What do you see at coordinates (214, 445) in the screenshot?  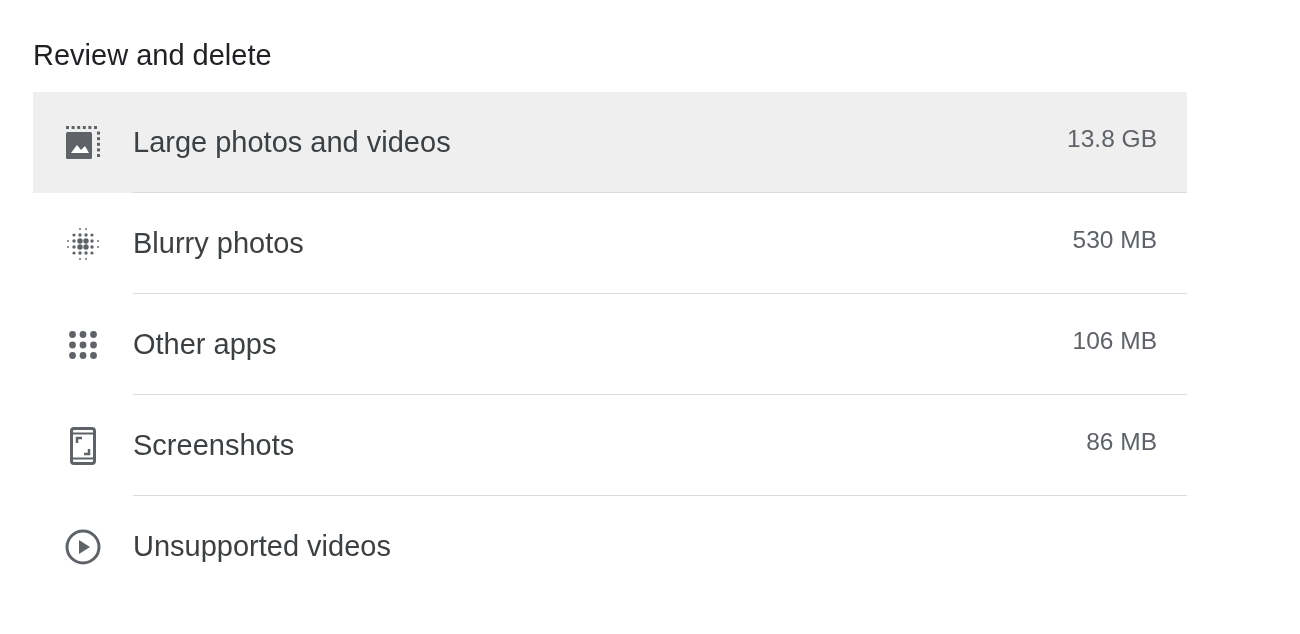 I see `category-label: Screenshots` at bounding box center [214, 445].